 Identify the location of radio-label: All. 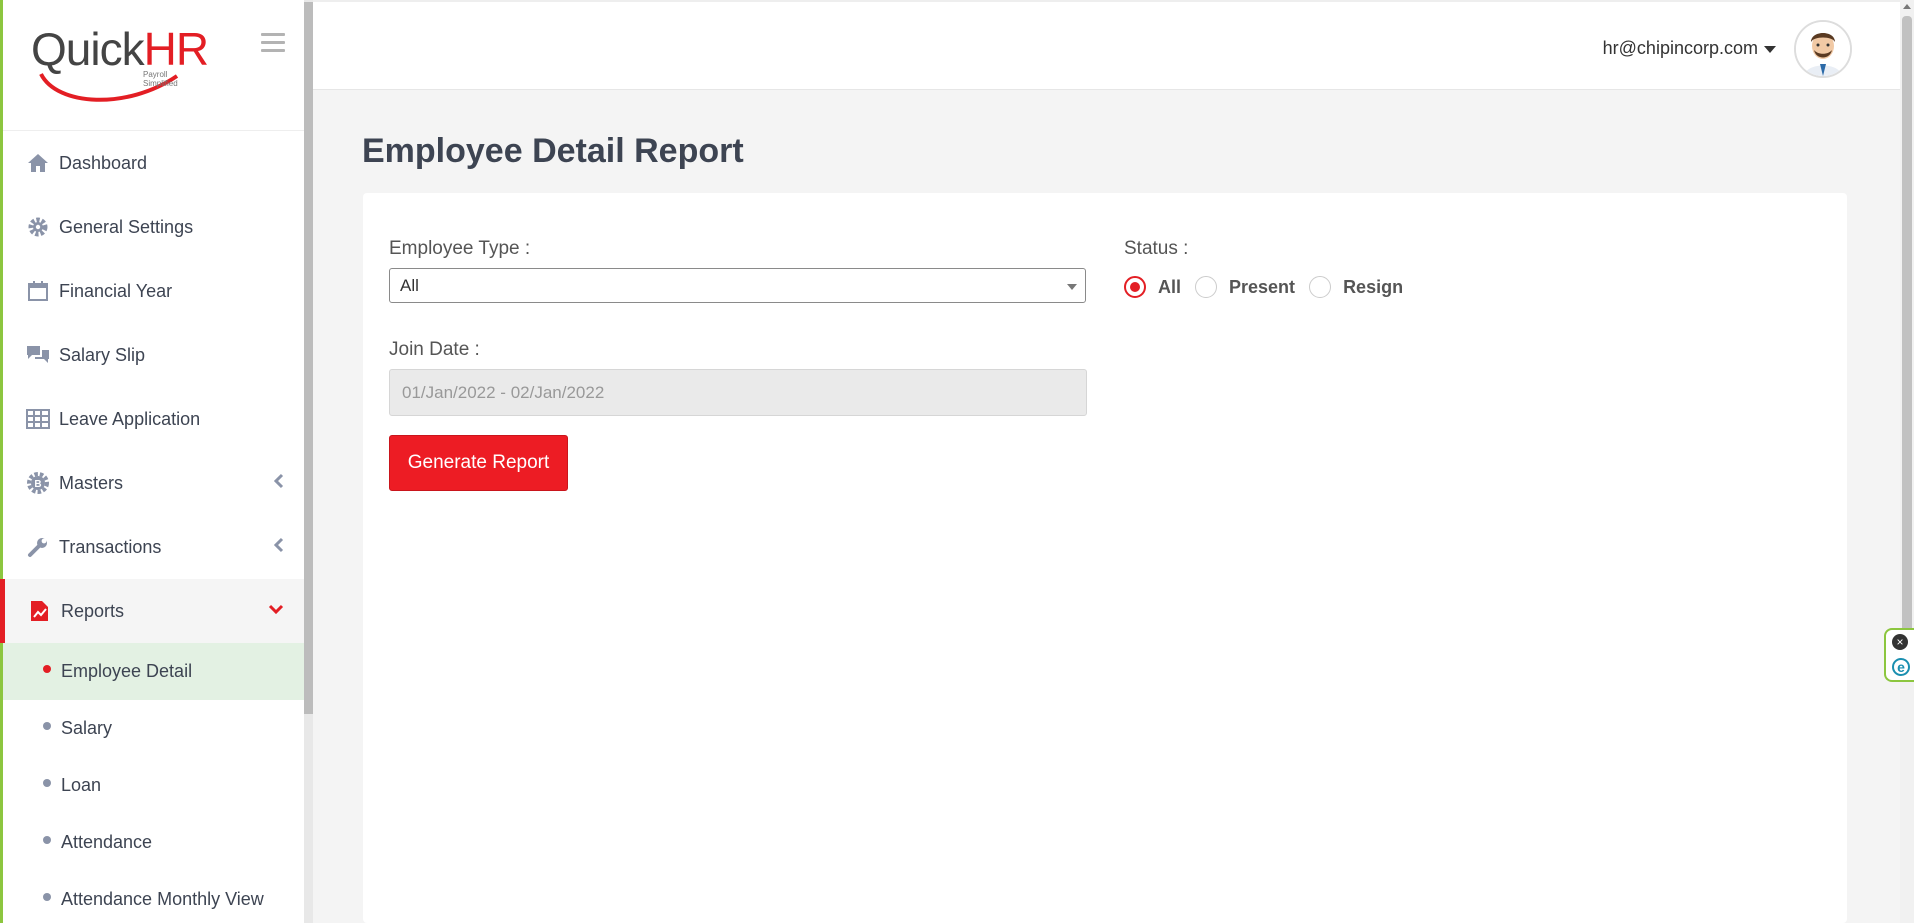
(1170, 286).